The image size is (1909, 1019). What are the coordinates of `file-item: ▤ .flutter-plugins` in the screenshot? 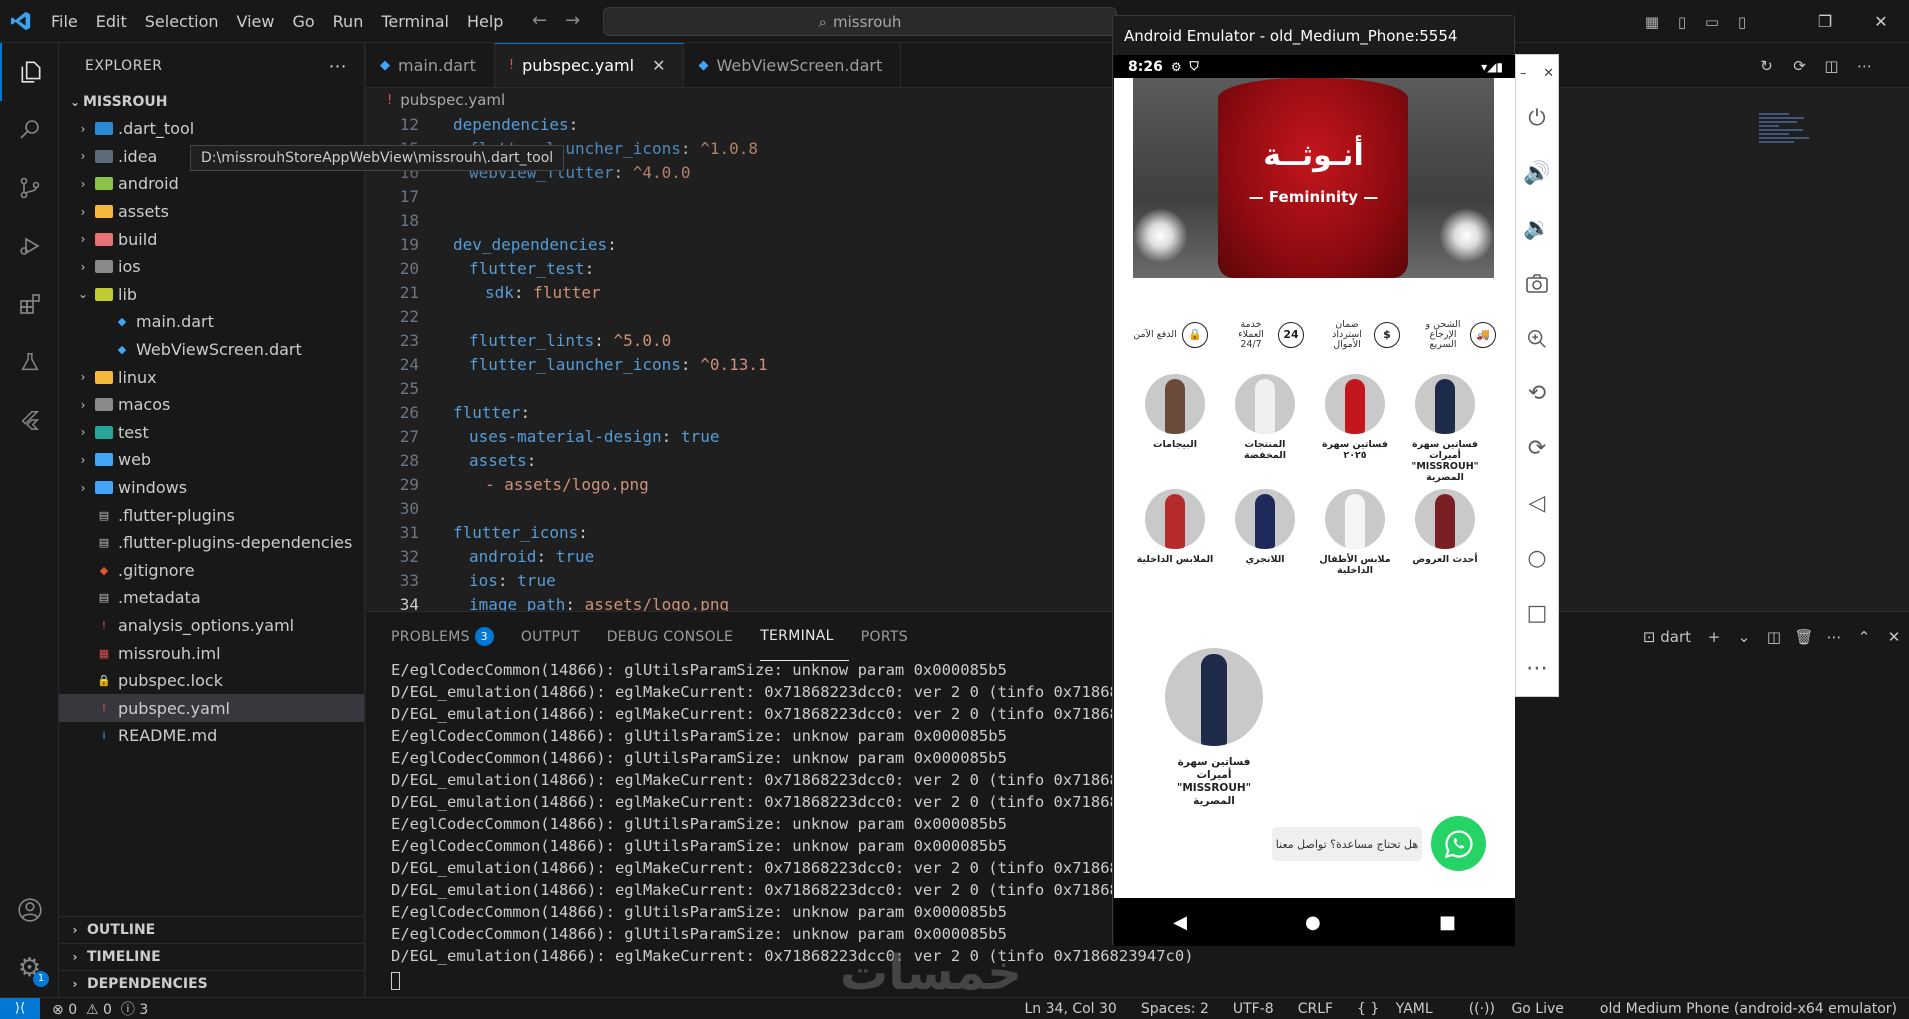 It's located at (211, 515).